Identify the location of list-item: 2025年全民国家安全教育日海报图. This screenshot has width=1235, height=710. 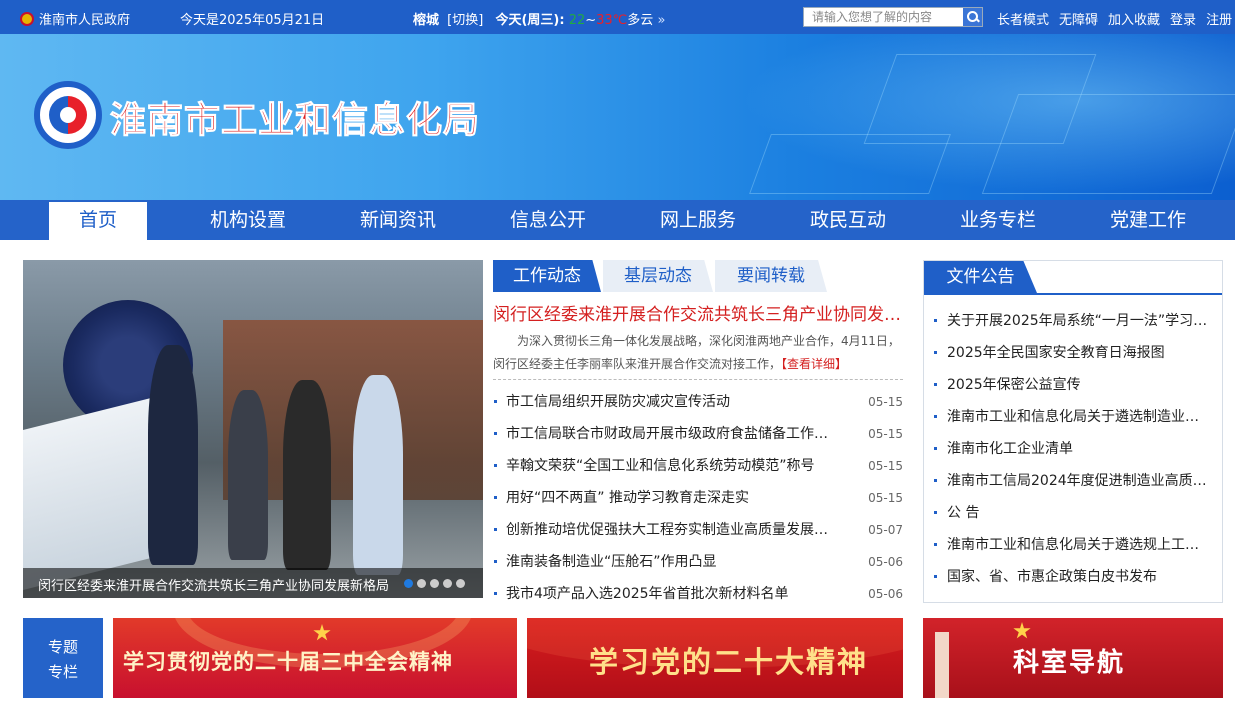
(1073, 353).